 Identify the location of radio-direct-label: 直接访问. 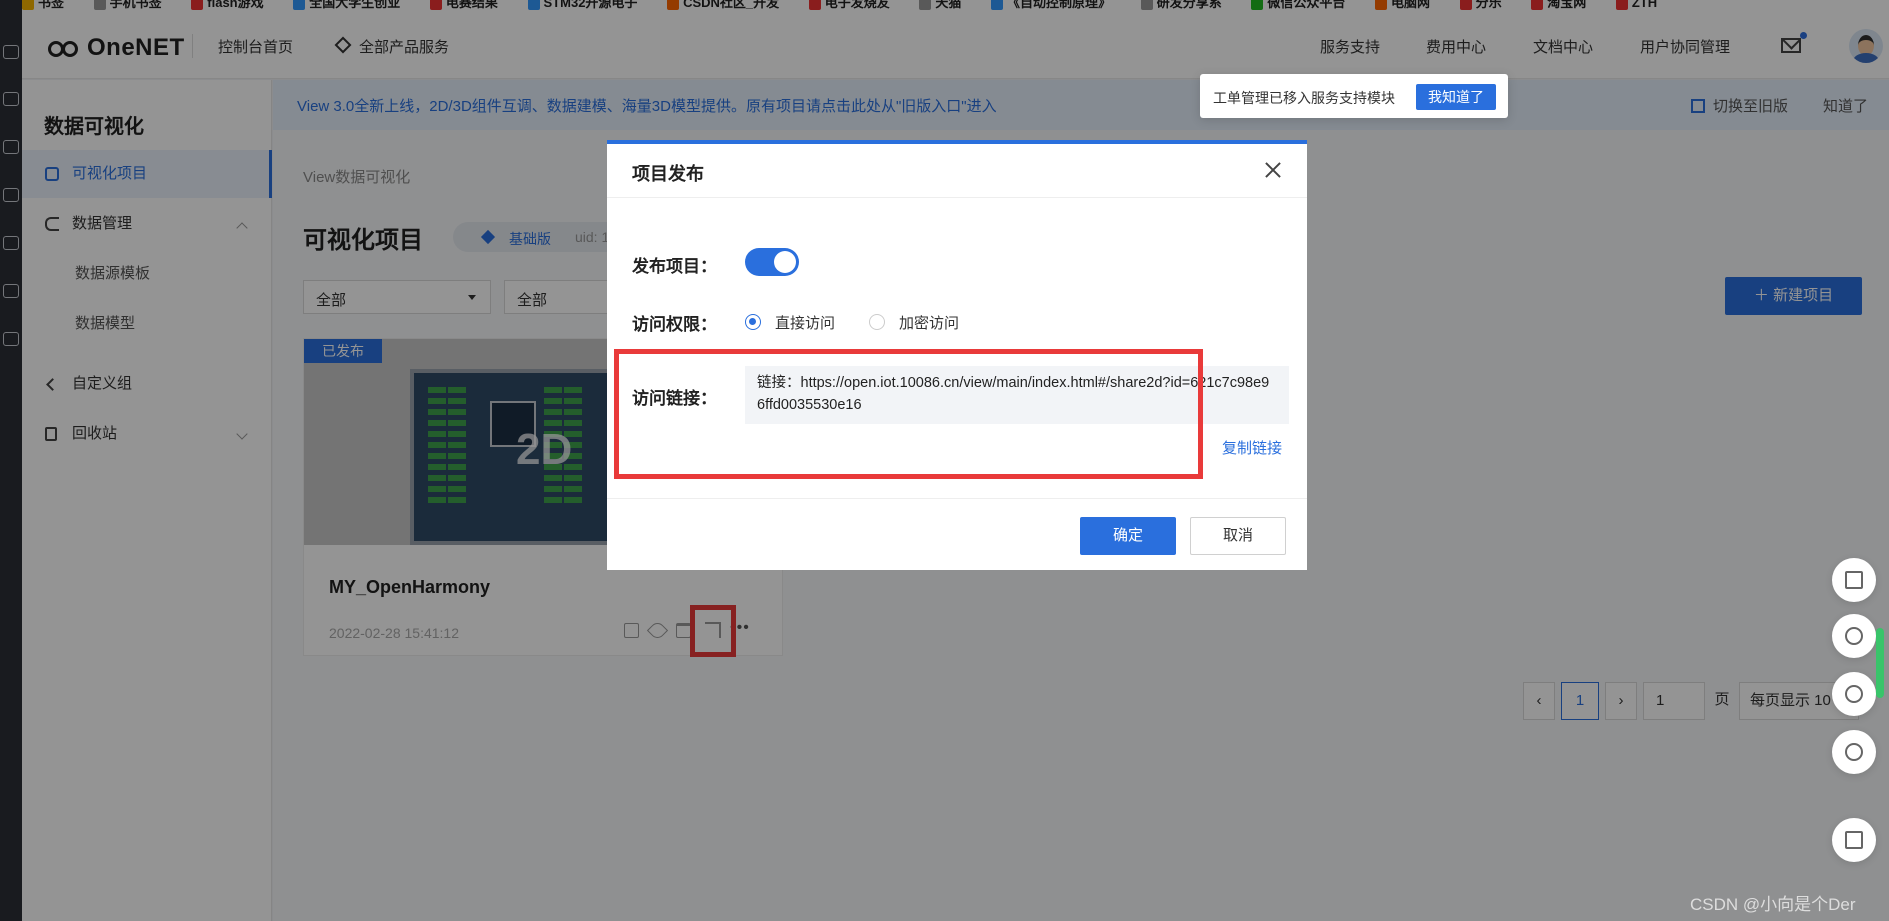
(805, 322).